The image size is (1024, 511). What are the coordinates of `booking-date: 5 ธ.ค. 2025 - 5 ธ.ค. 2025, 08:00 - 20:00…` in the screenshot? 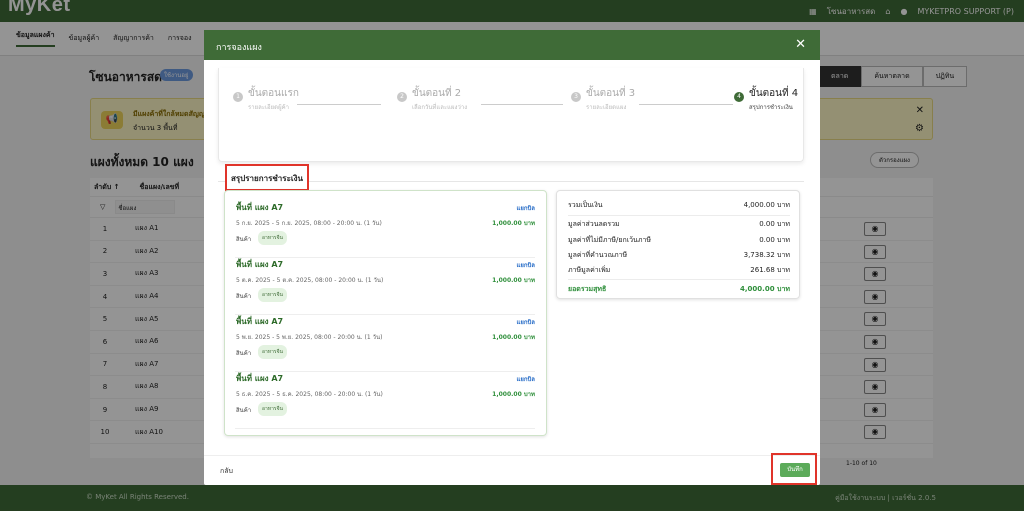 It's located at (309, 394).